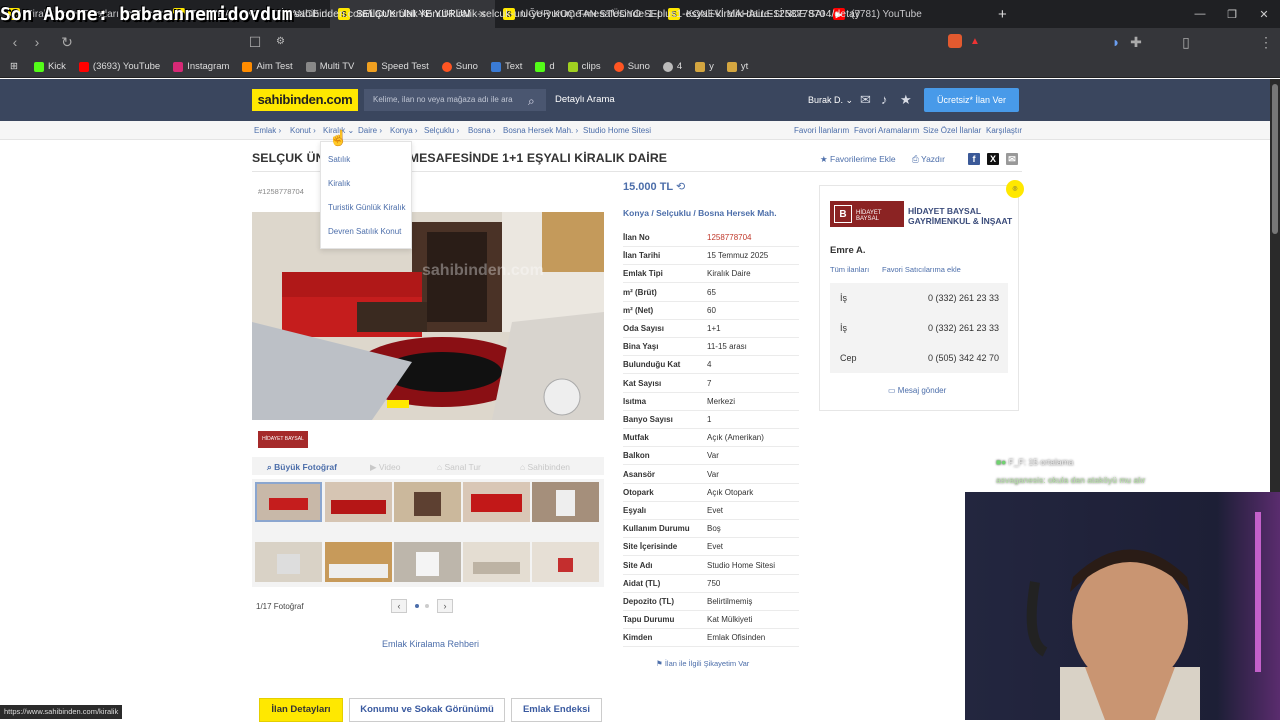  Describe the element at coordinates (1015, 189) in the screenshot. I see `store-badge-icon: ◎` at that location.